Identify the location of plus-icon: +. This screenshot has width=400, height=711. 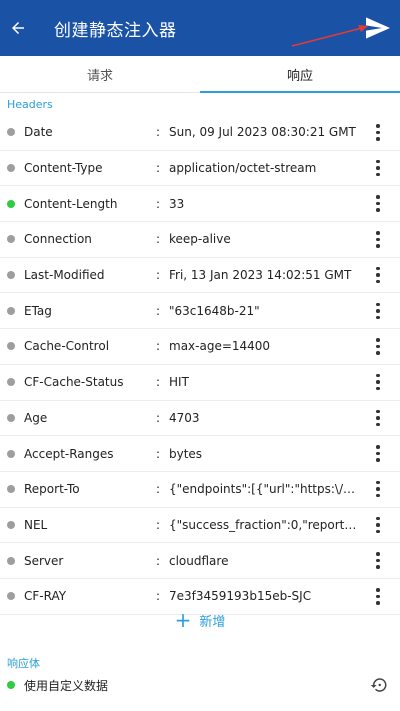
(183, 620).